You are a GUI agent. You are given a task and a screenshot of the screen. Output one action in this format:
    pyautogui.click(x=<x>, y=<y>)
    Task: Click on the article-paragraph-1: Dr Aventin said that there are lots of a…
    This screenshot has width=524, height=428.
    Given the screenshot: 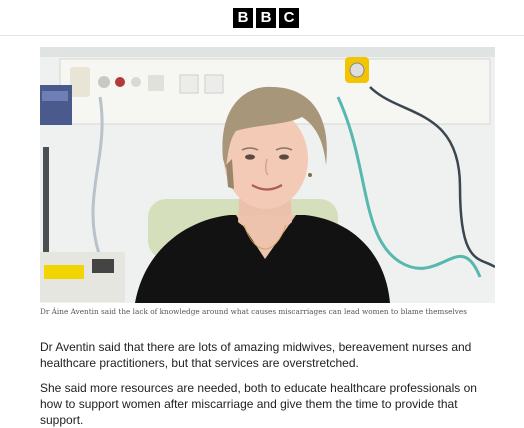 What is the action you would take?
    pyautogui.click(x=256, y=355)
    